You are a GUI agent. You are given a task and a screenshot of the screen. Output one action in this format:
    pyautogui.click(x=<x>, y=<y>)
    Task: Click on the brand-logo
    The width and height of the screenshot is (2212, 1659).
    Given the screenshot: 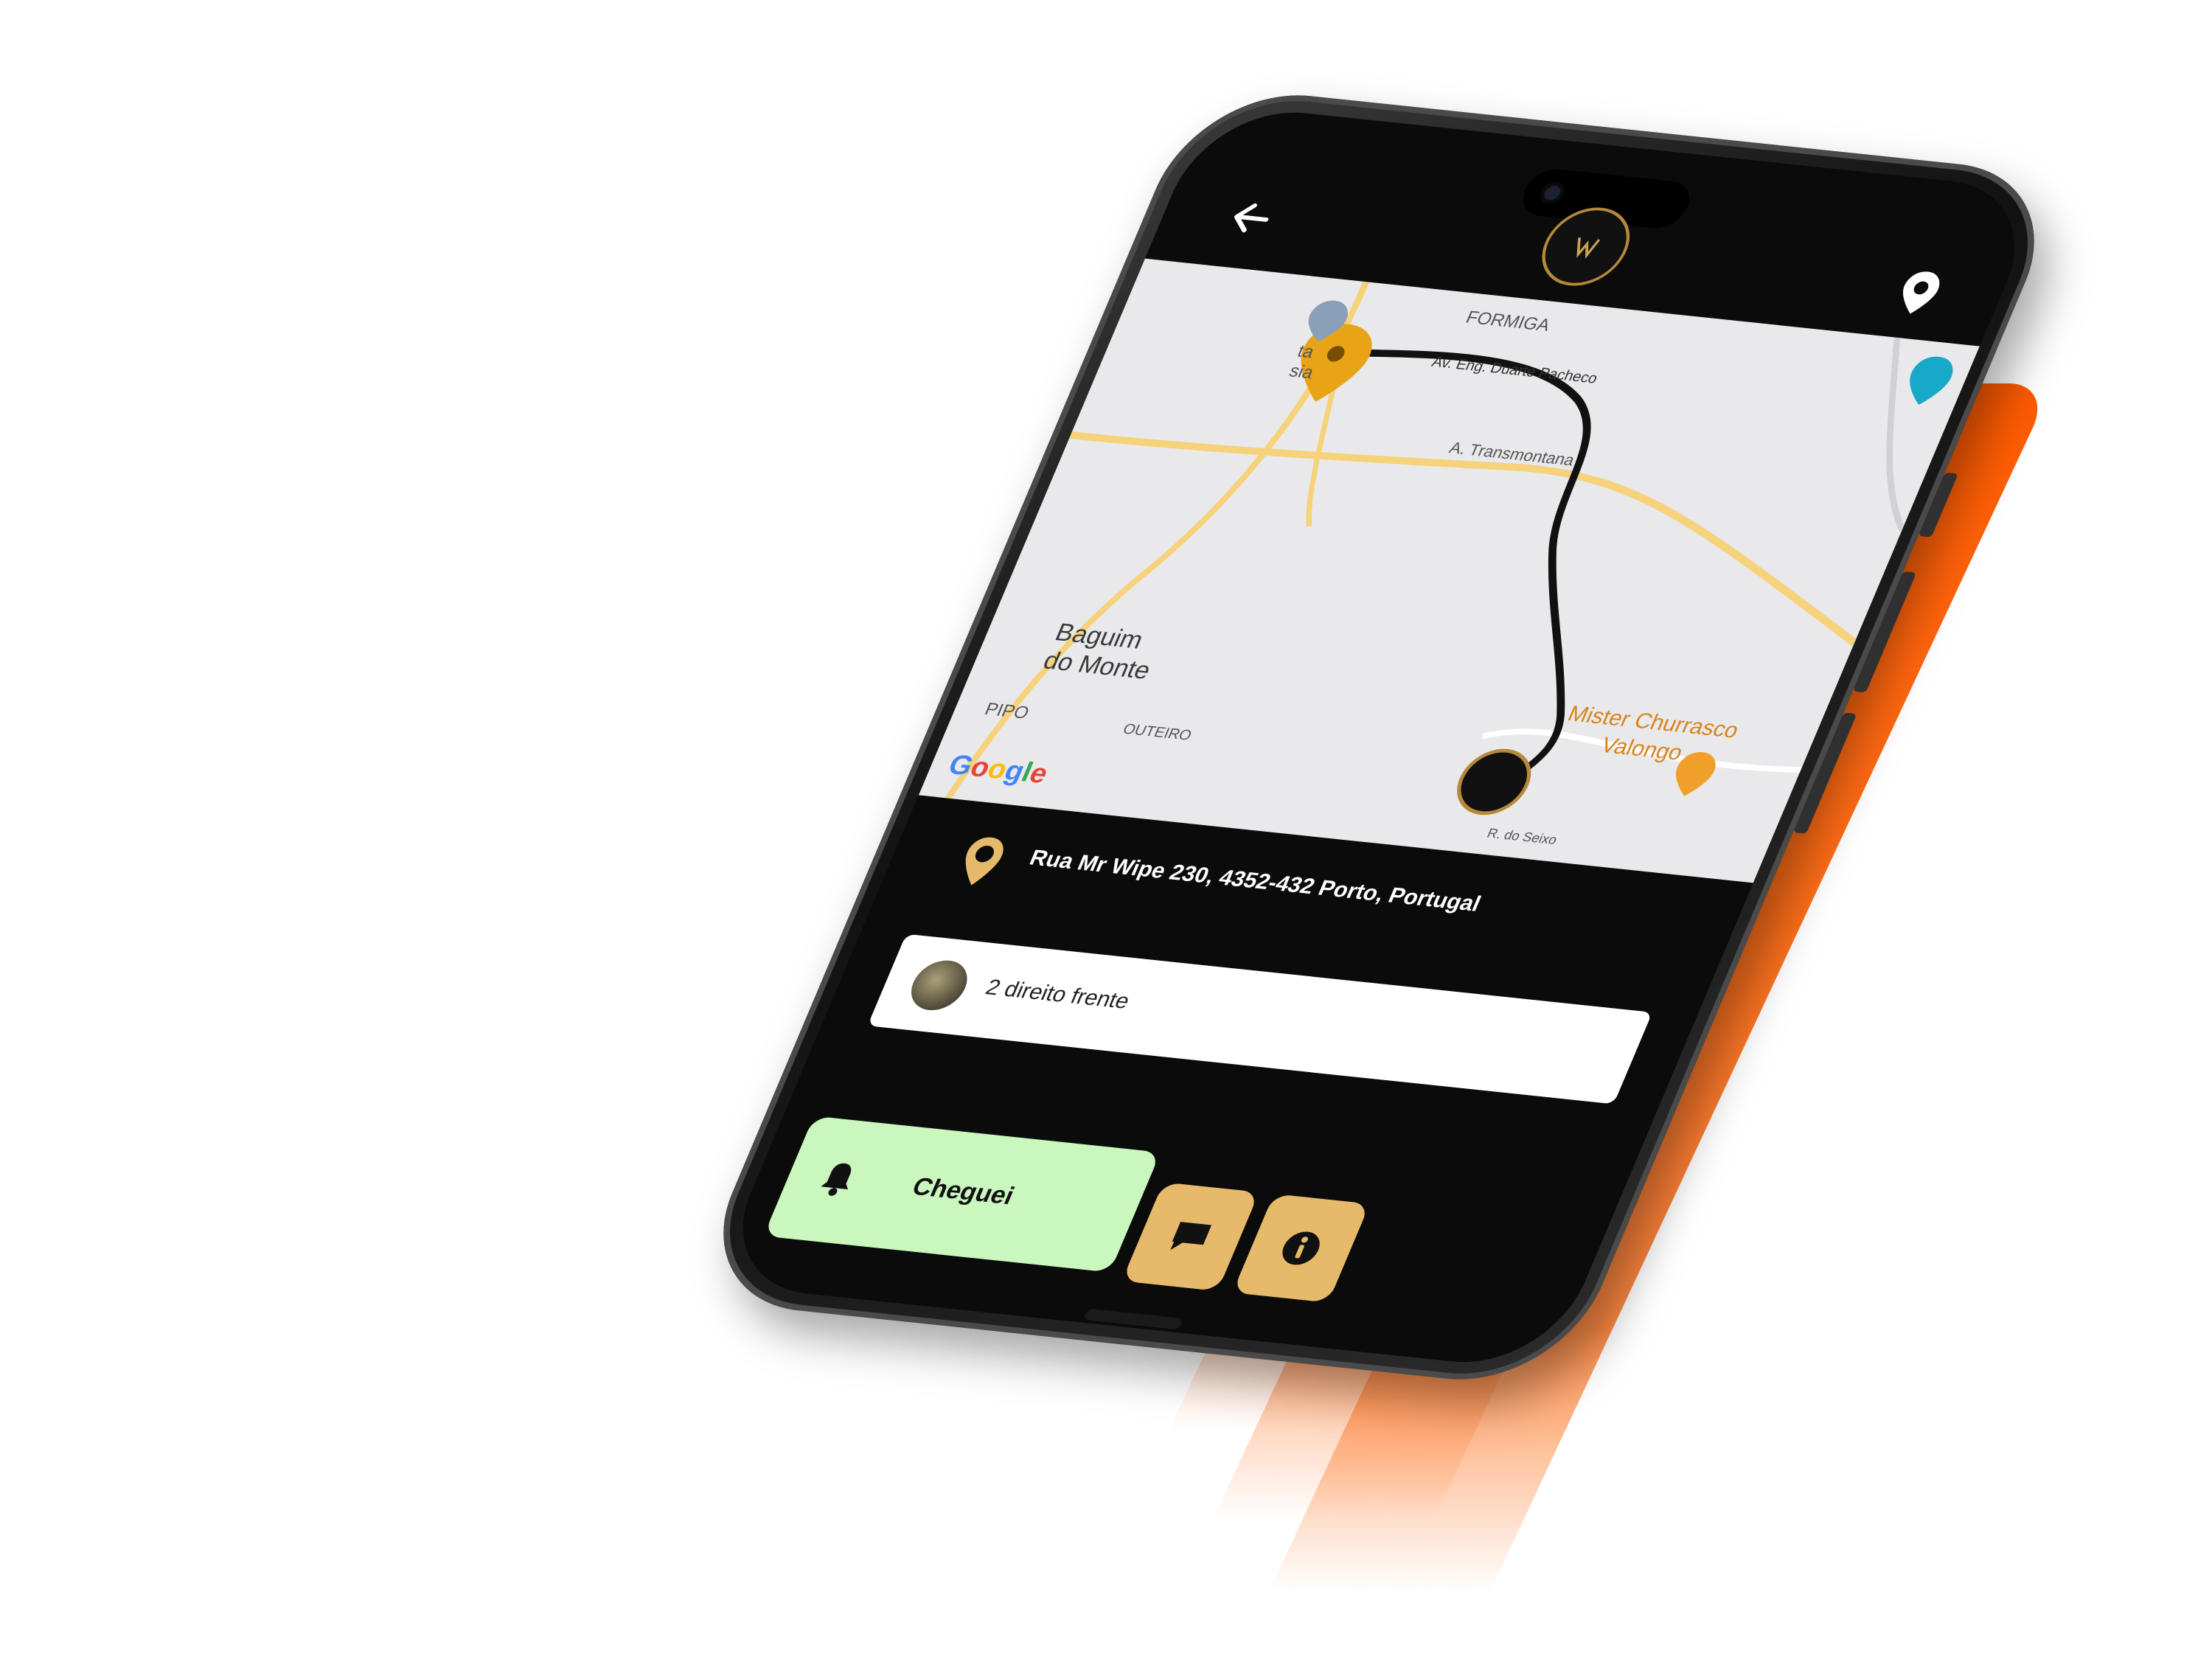 What is the action you would take?
    pyautogui.click(x=1586, y=247)
    